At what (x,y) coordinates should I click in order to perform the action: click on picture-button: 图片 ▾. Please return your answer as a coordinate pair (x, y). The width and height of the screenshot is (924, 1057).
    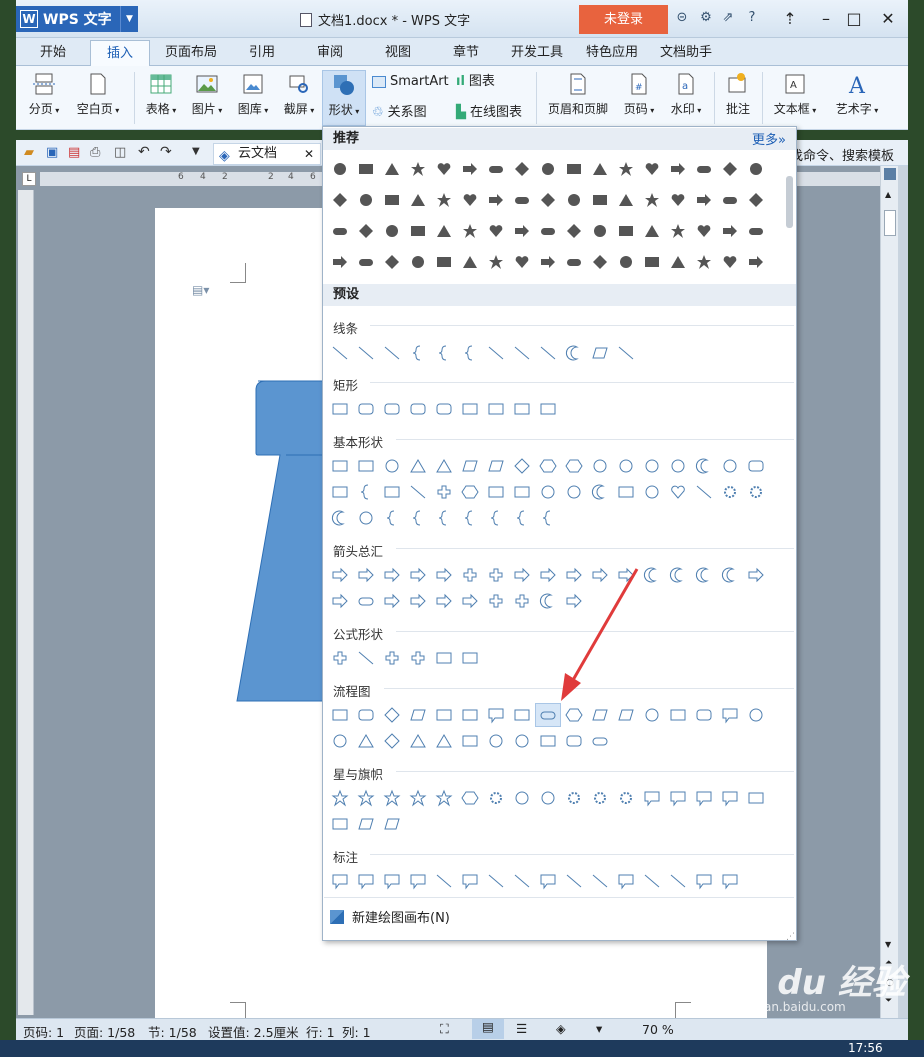
    Looking at the image, I should click on (207, 98).